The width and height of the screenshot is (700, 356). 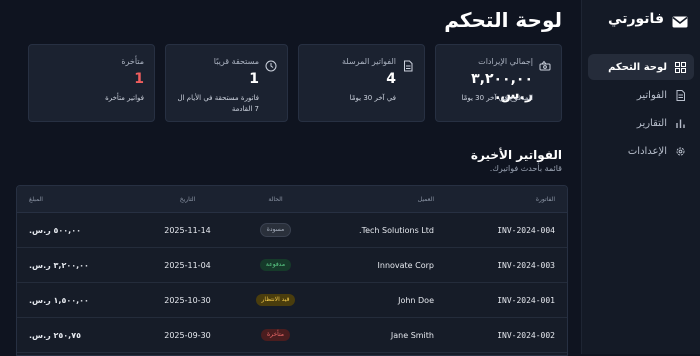 What do you see at coordinates (506, 335) in the screenshot?
I see `invoice-number: INV-2024-002` at bounding box center [506, 335].